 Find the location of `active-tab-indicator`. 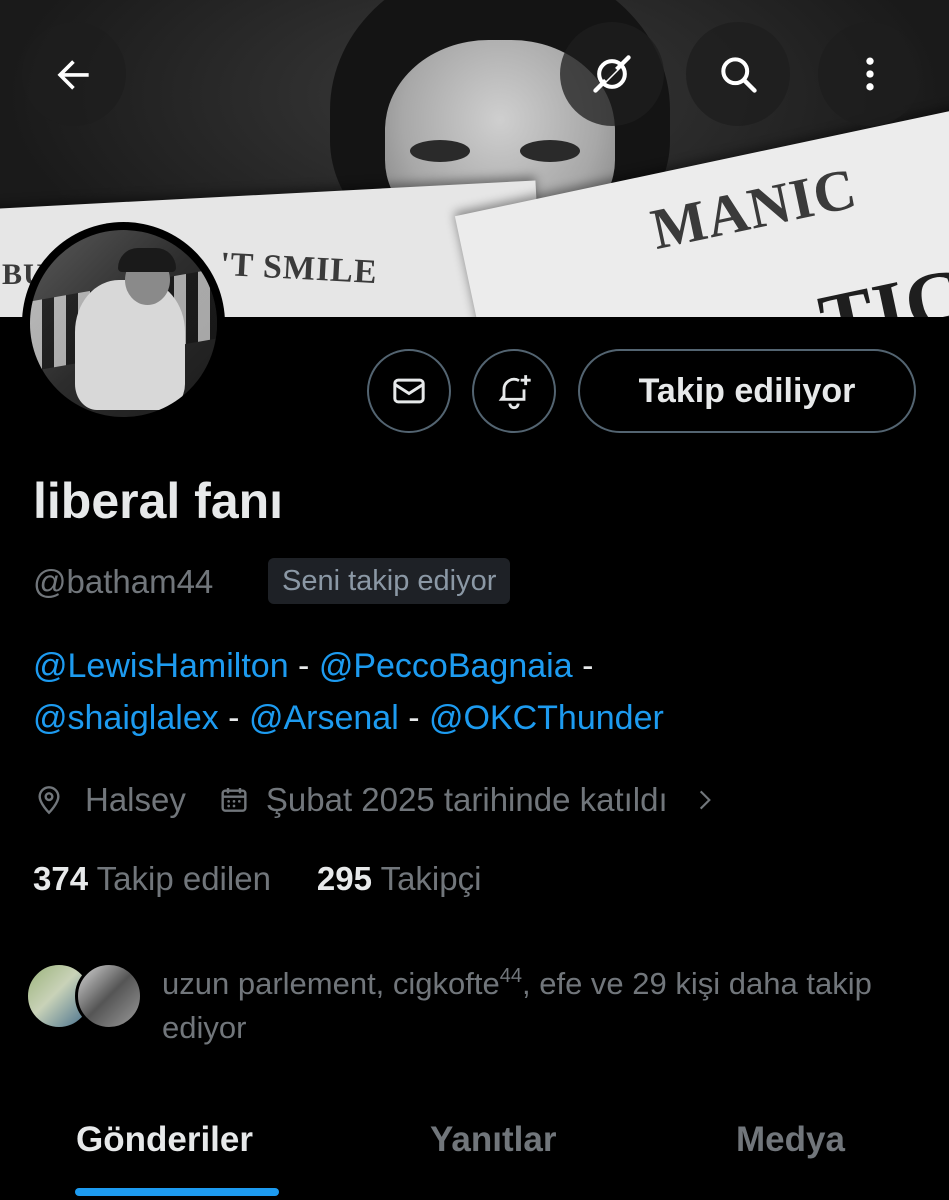

active-tab-indicator is located at coordinates (177, 1192).